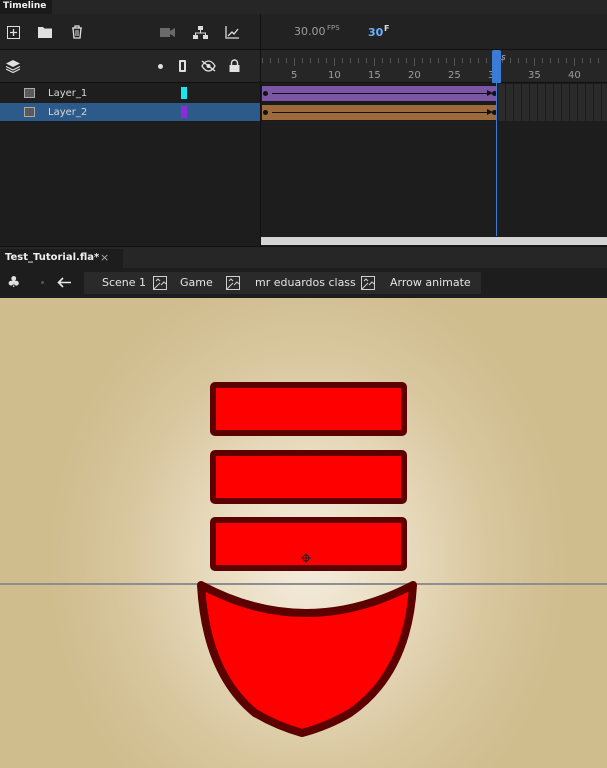 This screenshot has width=607, height=768. I want to click on breadcrumb-scene: Scene 1, so click(124, 282).